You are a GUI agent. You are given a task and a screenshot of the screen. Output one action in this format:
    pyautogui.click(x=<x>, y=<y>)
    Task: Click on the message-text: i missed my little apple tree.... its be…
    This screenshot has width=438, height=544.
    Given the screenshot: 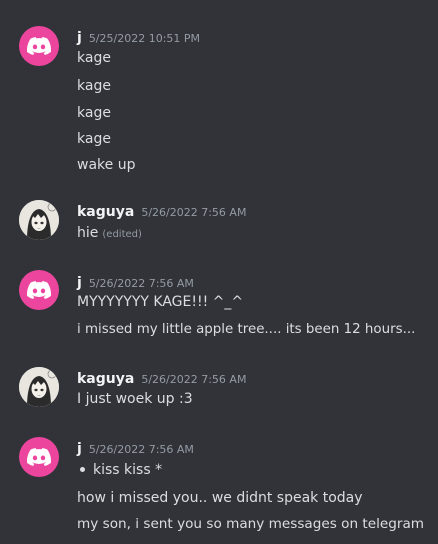 What is the action you would take?
    pyautogui.click(x=246, y=329)
    